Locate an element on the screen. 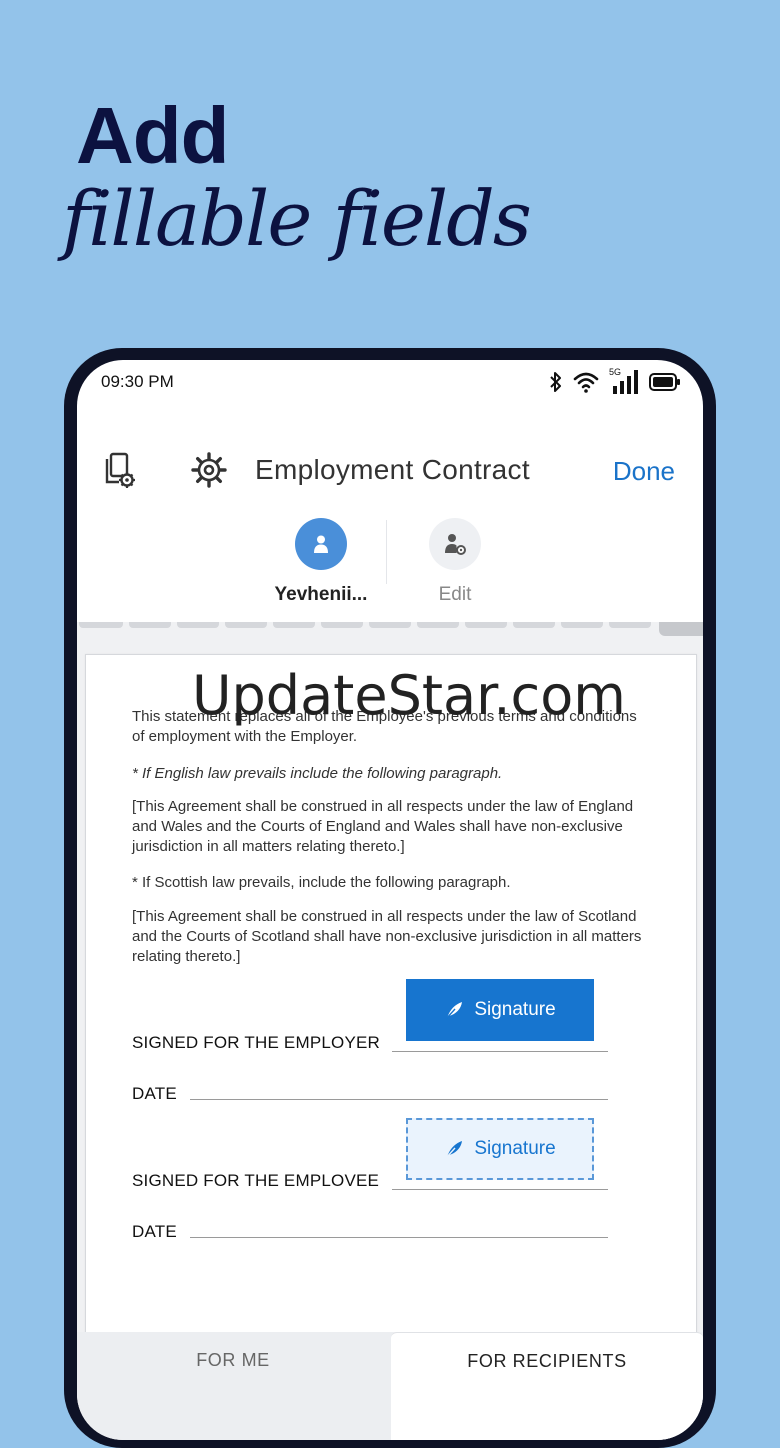  avatar is located at coordinates (321, 544).